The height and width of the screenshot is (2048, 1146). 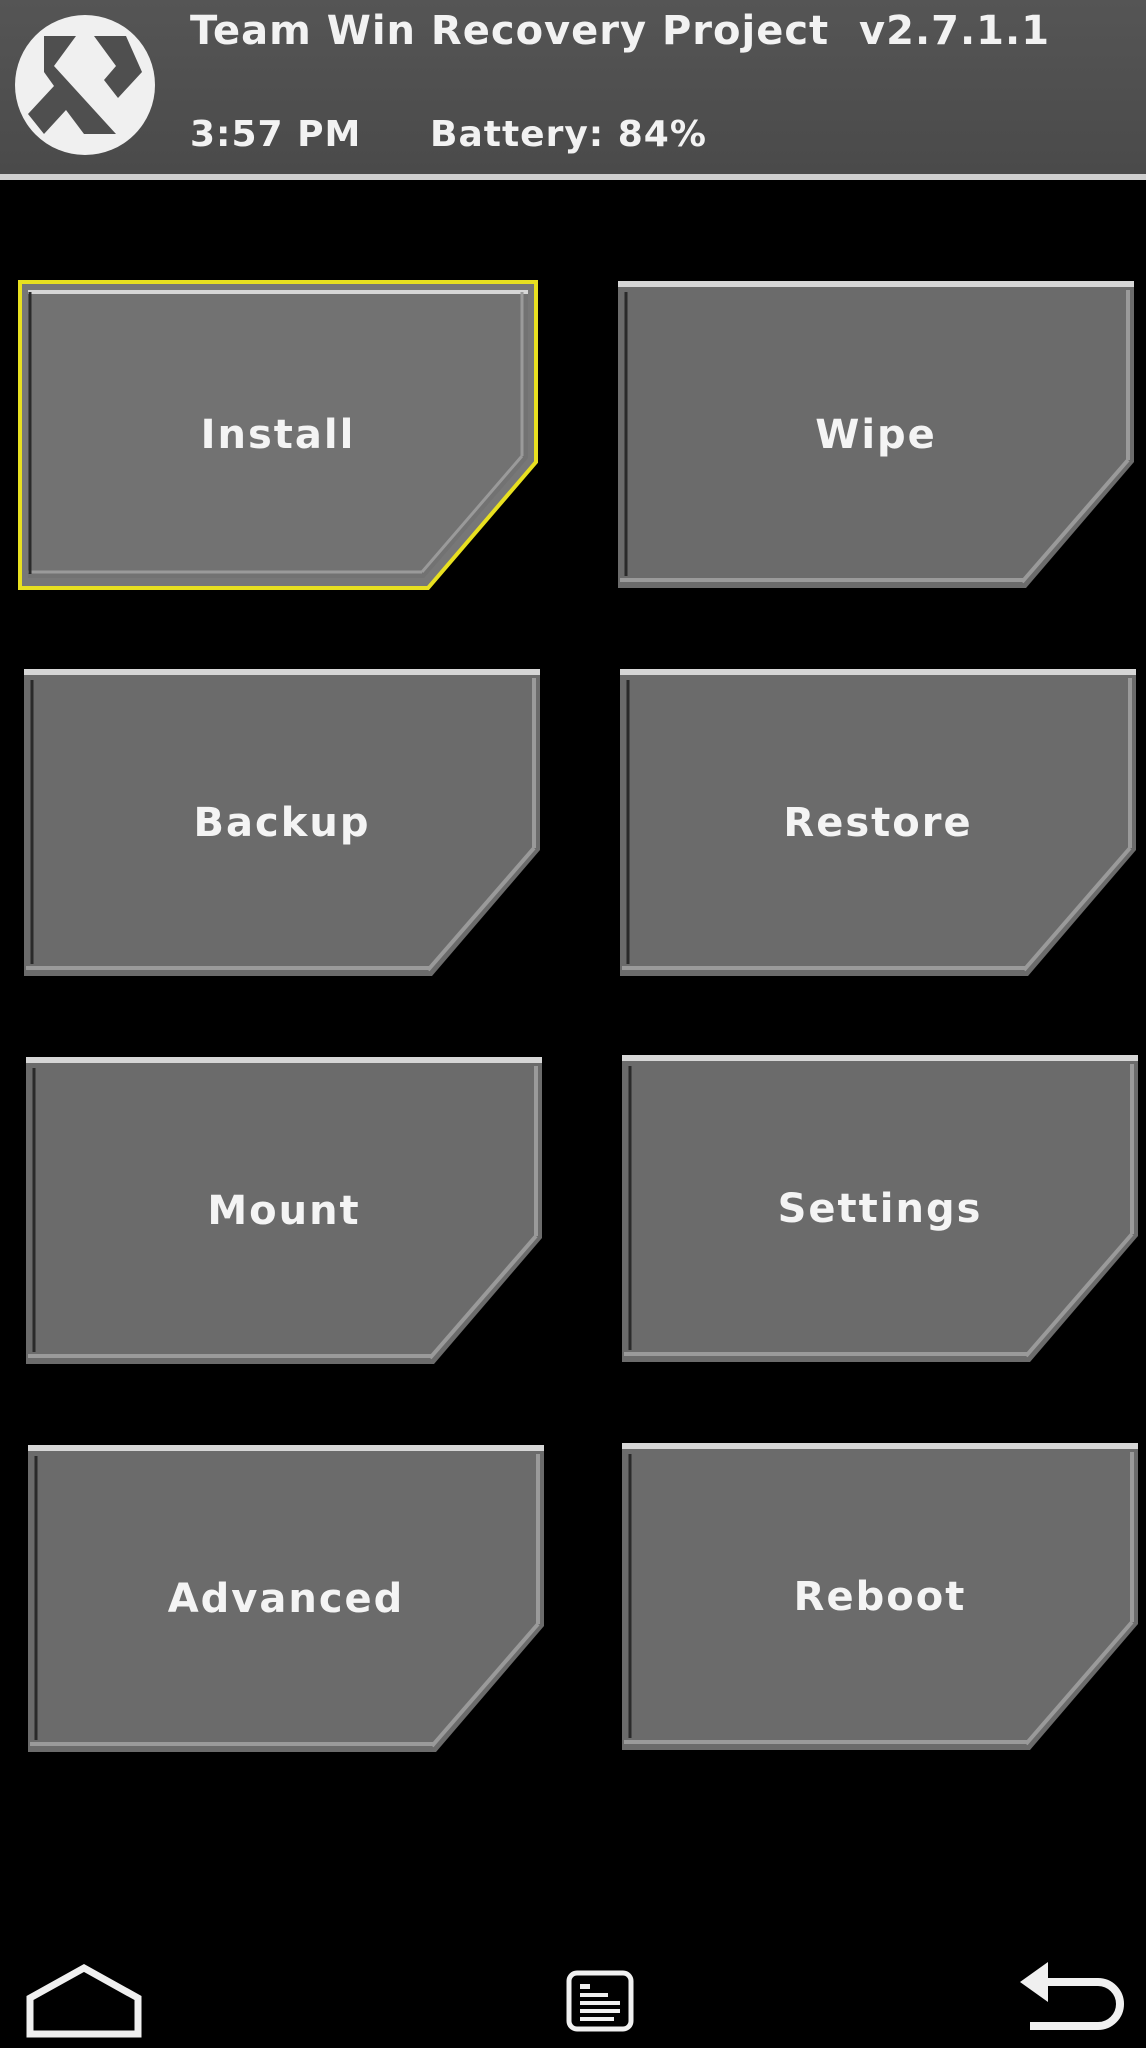 I want to click on home-button, so click(x=84, y=2000).